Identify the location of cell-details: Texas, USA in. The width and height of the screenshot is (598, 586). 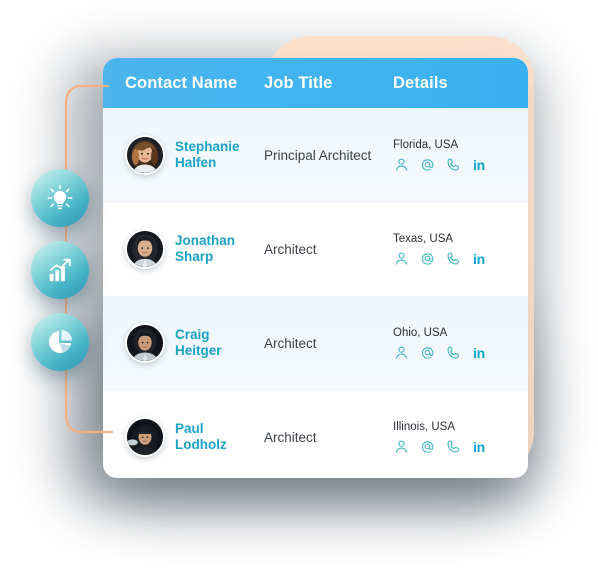
(460, 249).